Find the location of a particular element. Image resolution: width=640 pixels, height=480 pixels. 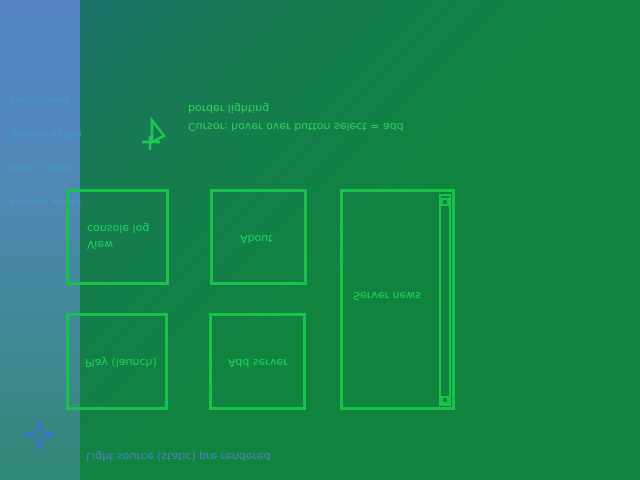

play-launch-button: Play (launch) is located at coordinates (117, 361).